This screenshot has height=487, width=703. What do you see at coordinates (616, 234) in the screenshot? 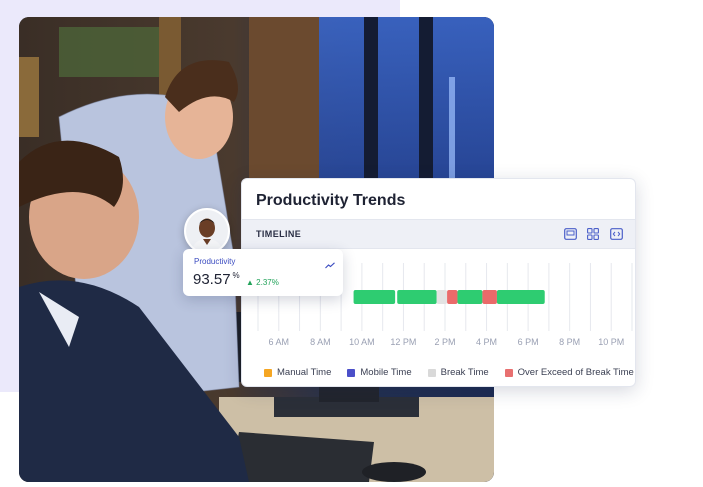
I see `code-icon` at bounding box center [616, 234].